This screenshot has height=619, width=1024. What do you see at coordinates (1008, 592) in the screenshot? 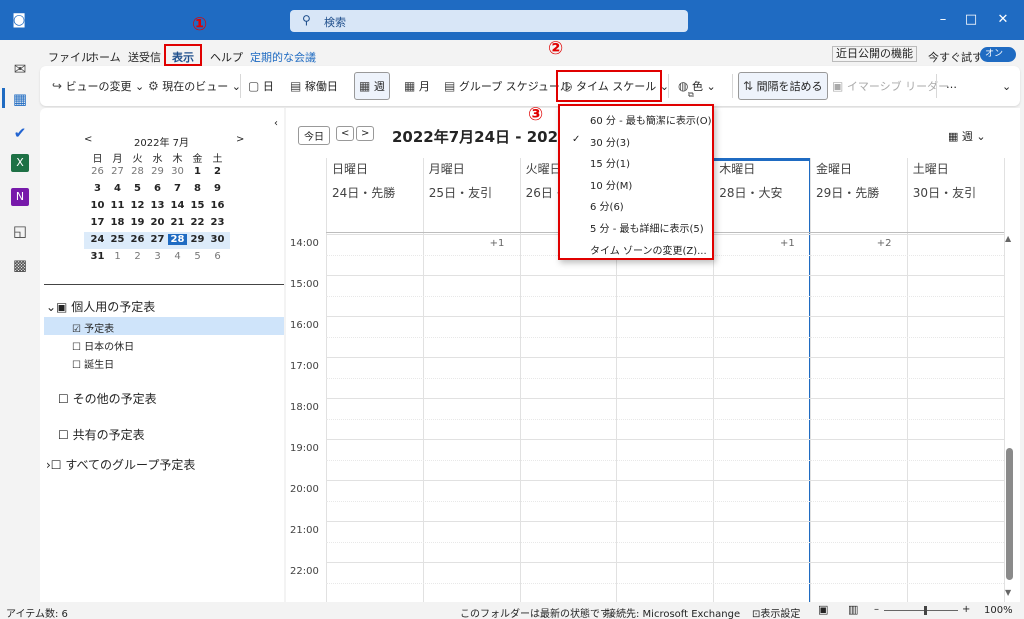
I see `scroll-down-icon: ▼` at bounding box center [1008, 592].